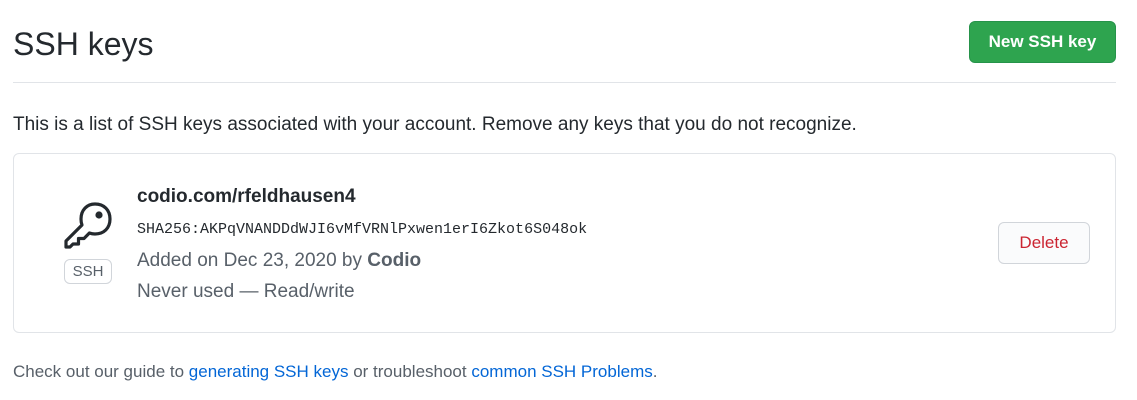 The height and width of the screenshot is (400, 1137). What do you see at coordinates (101, 371) in the screenshot?
I see `footer-prefix: Check out our guide to` at bounding box center [101, 371].